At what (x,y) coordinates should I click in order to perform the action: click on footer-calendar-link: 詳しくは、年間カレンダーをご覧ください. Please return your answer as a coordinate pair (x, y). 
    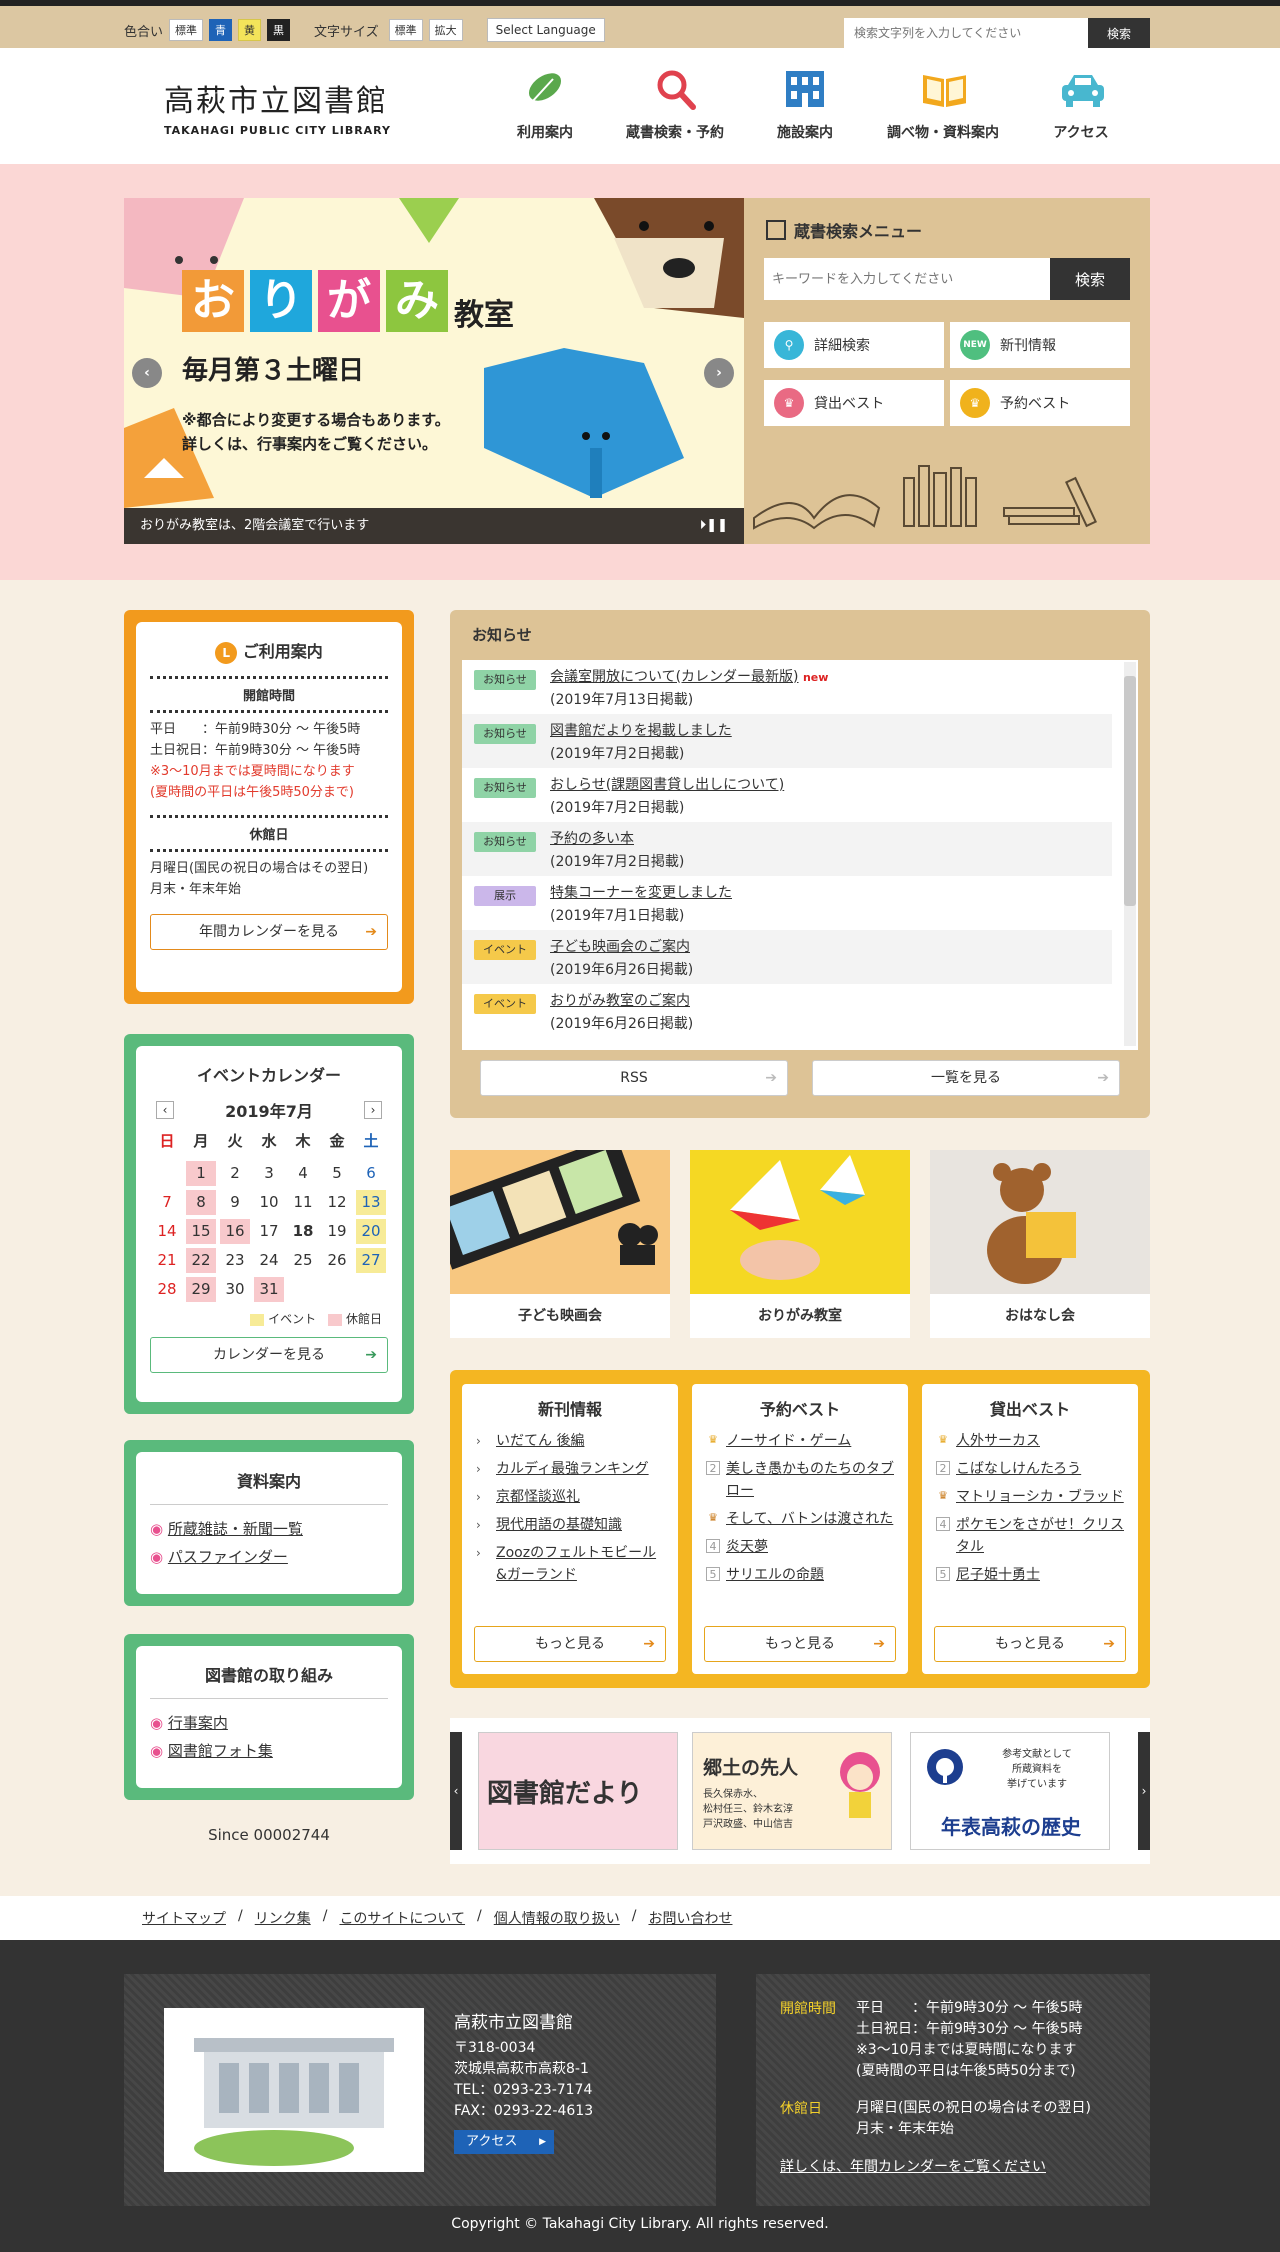
    Looking at the image, I should click on (913, 2166).